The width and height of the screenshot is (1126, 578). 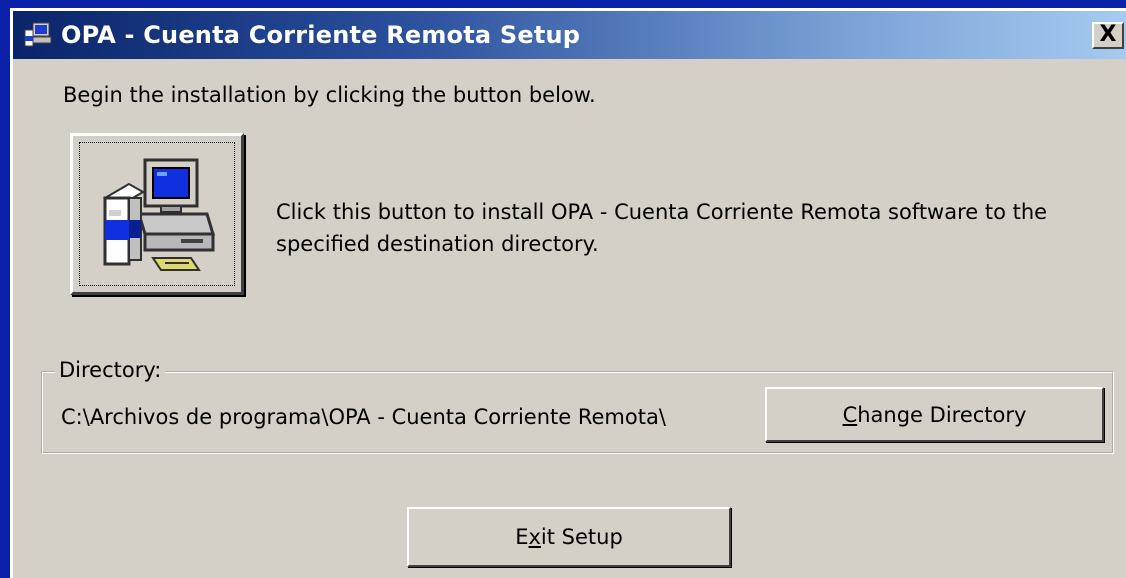 What do you see at coordinates (522, 537) in the screenshot?
I see `exit-label-start: E` at bounding box center [522, 537].